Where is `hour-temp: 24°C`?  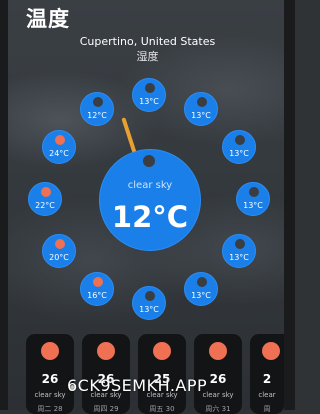
hour-temp: 24°C is located at coordinates (59, 153).